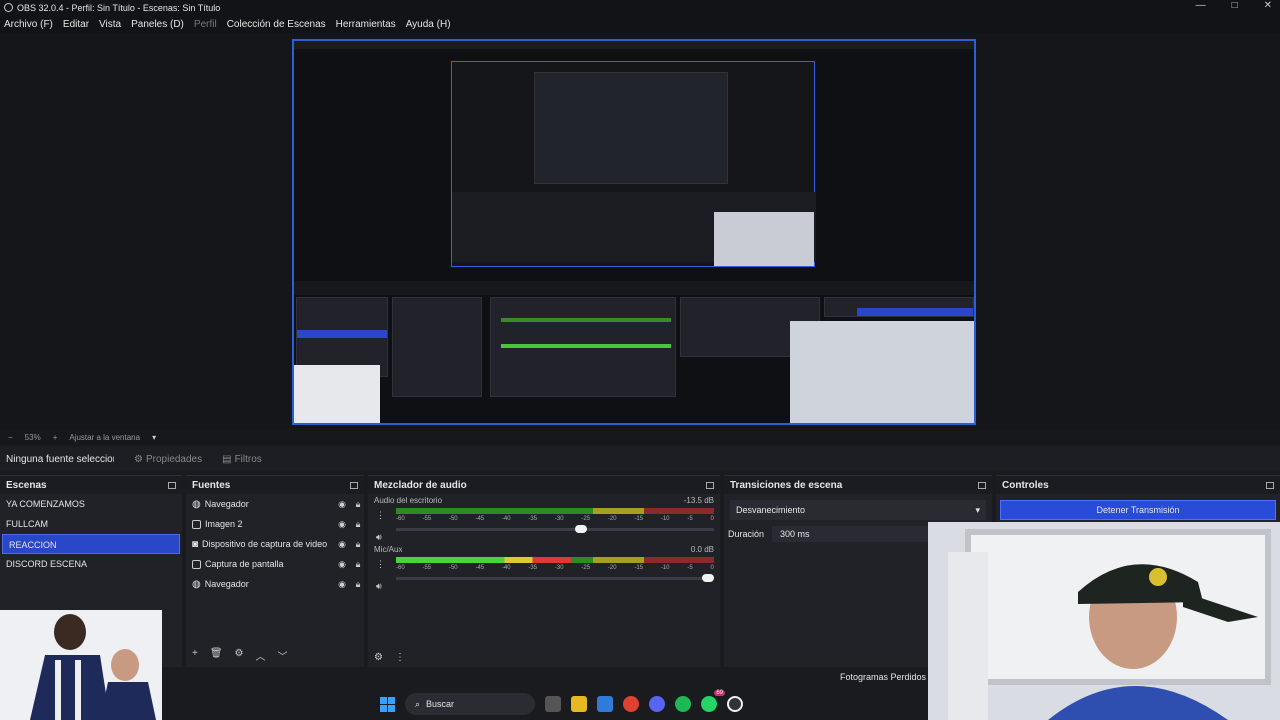 This screenshot has width=1280, height=720. I want to click on mixer-settings-icon: ⚙, so click(378, 657).